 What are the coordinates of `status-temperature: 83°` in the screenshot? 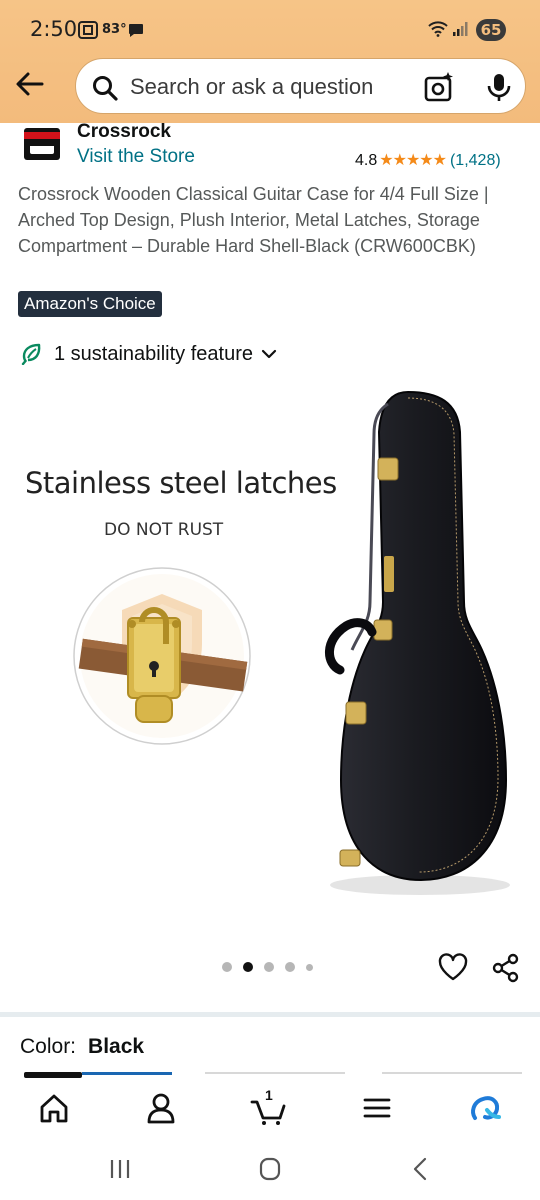 It's located at (114, 29).